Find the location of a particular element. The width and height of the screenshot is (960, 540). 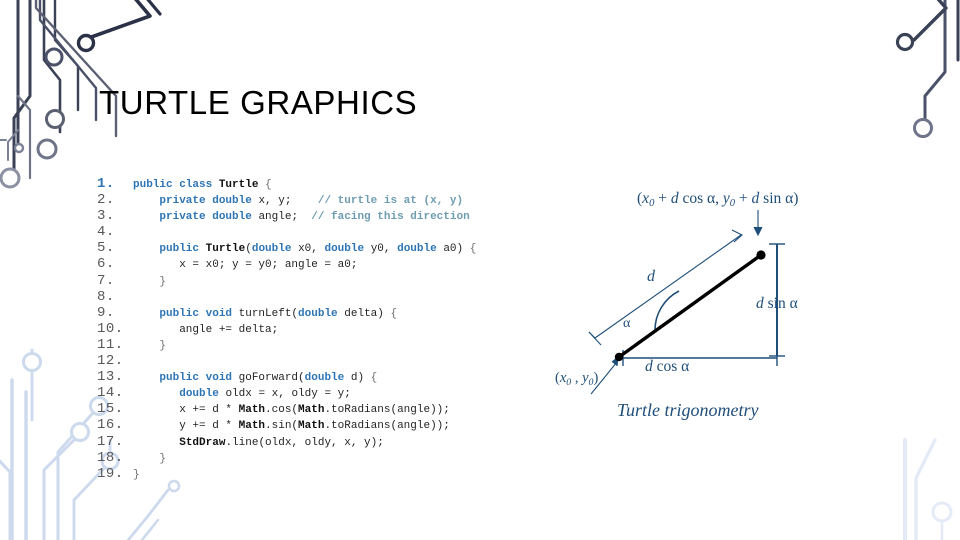

code-token: x = x0; y = y0; angle = a0; is located at coordinates (245, 265).